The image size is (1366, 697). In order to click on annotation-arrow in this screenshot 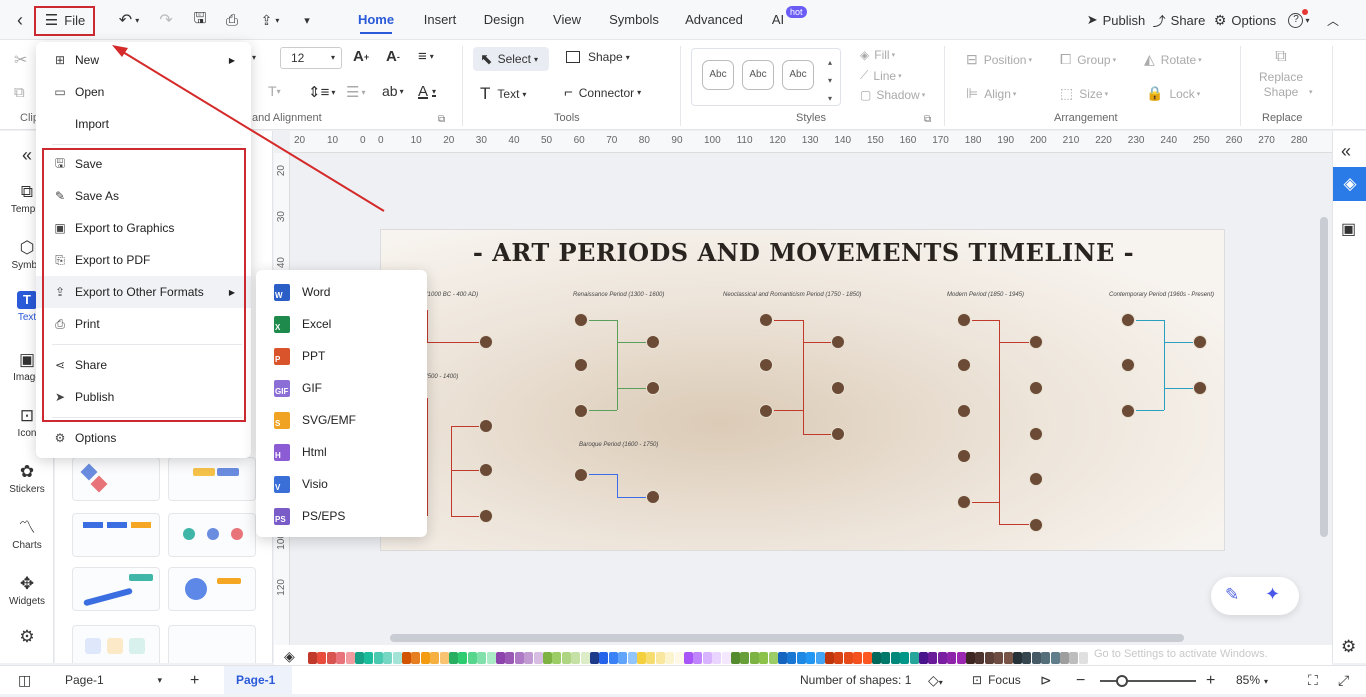, I will do `click(248, 128)`.